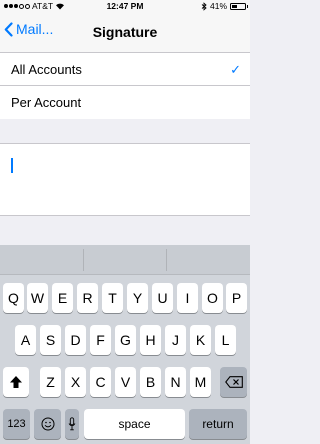  What do you see at coordinates (137, 298) in the screenshot?
I see `key-y: Y` at bounding box center [137, 298].